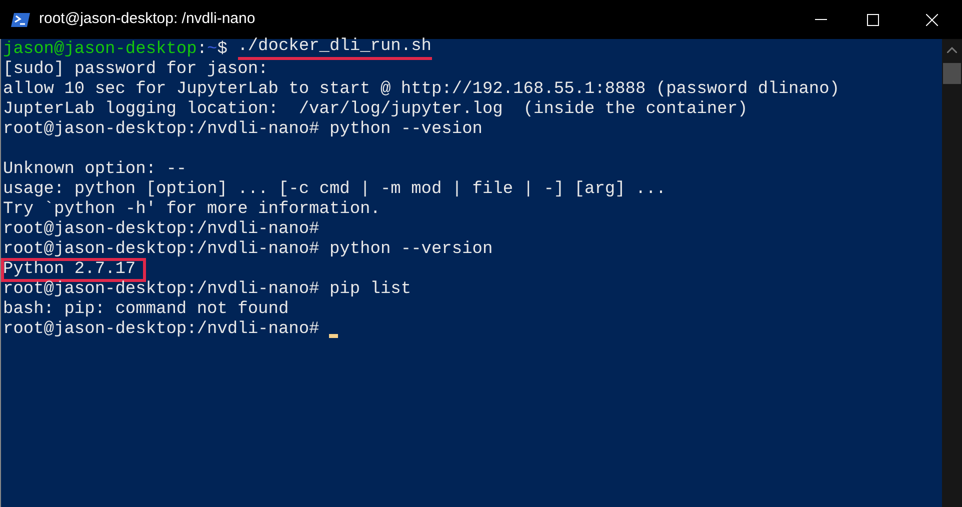 The height and width of the screenshot is (507, 962). Describe the element at coordinates (952, 50) in the screenshot. I see `scroll-up-icon` at that location.